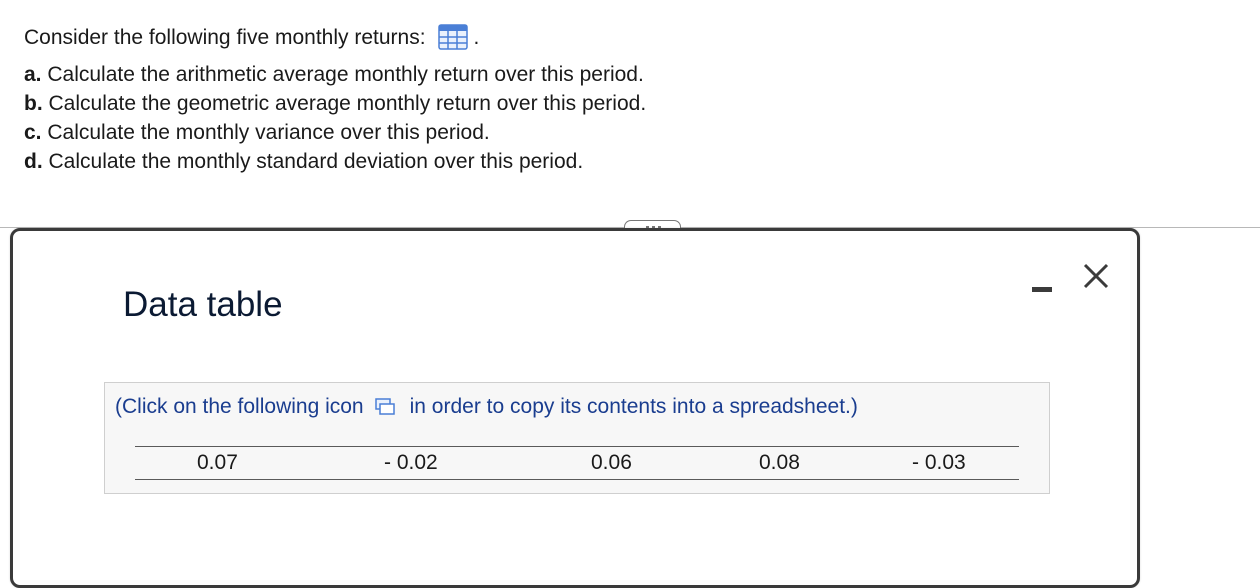 The image size is (1260, 588). I want to click on part-letter: d., so click(33, 161).